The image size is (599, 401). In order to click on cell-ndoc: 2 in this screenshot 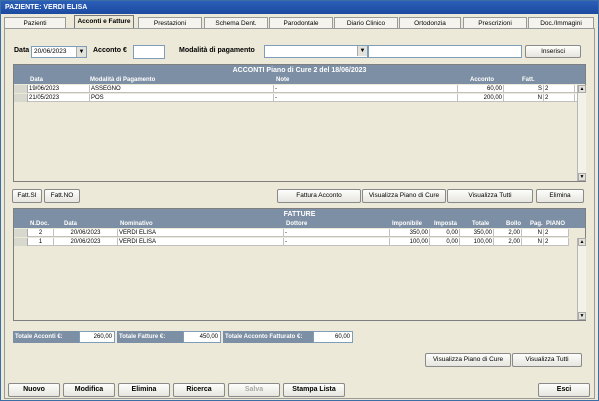, I will do `click(41, 233)`.